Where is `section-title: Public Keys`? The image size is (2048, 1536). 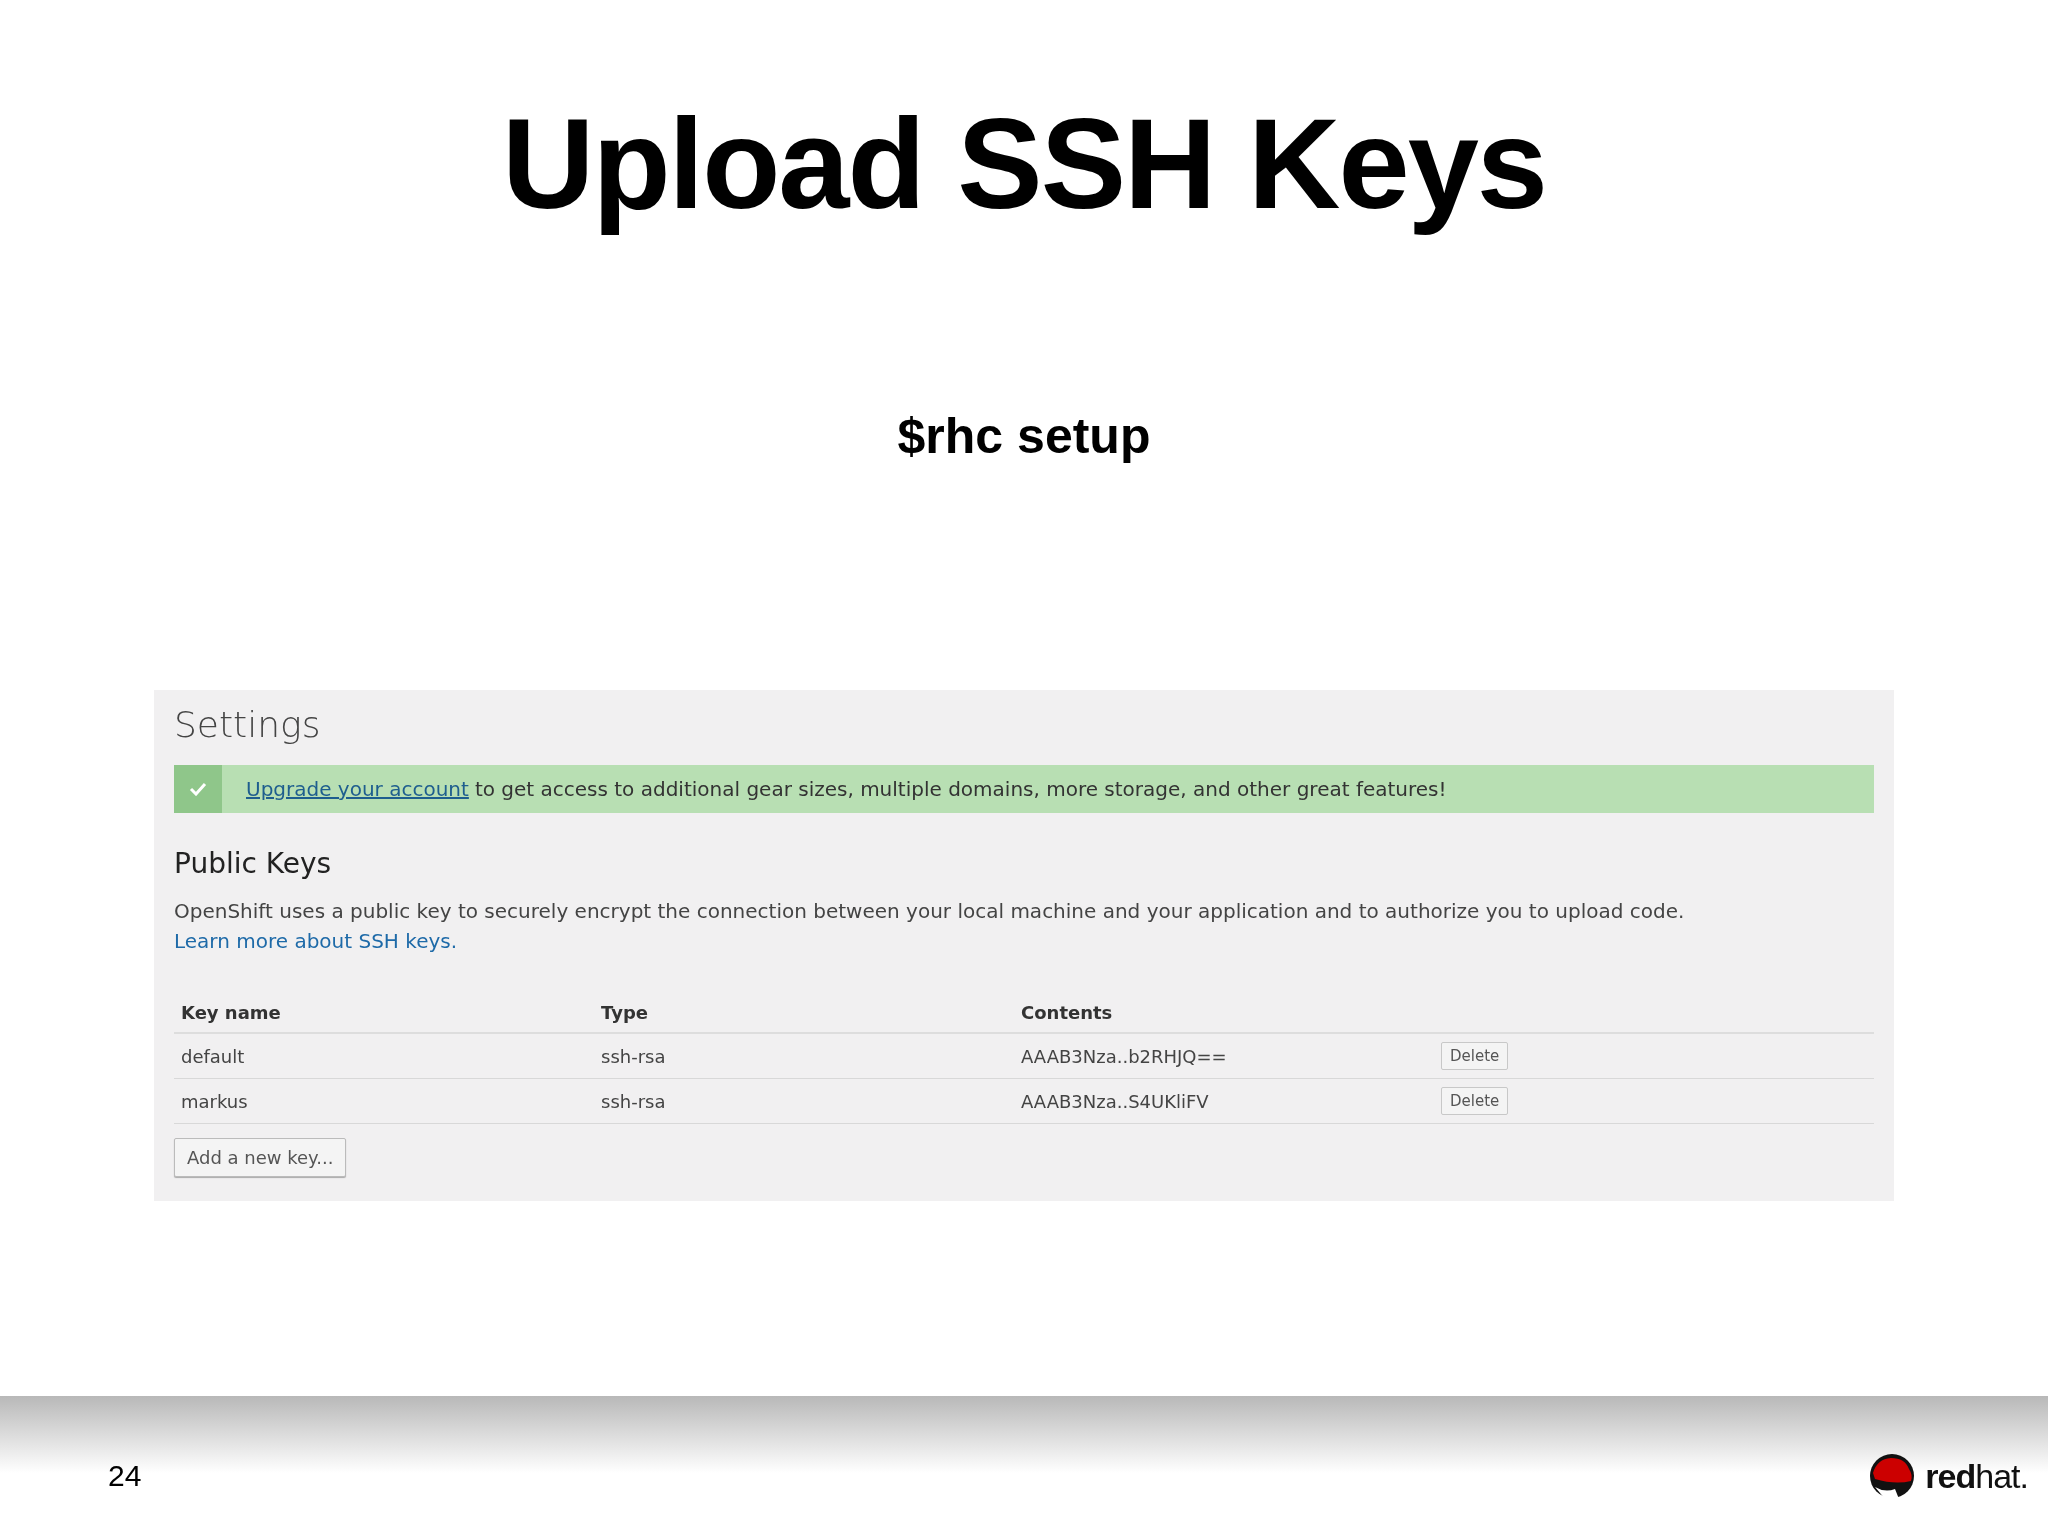 section-title: Public Keys is located at coordinates (253, 863).